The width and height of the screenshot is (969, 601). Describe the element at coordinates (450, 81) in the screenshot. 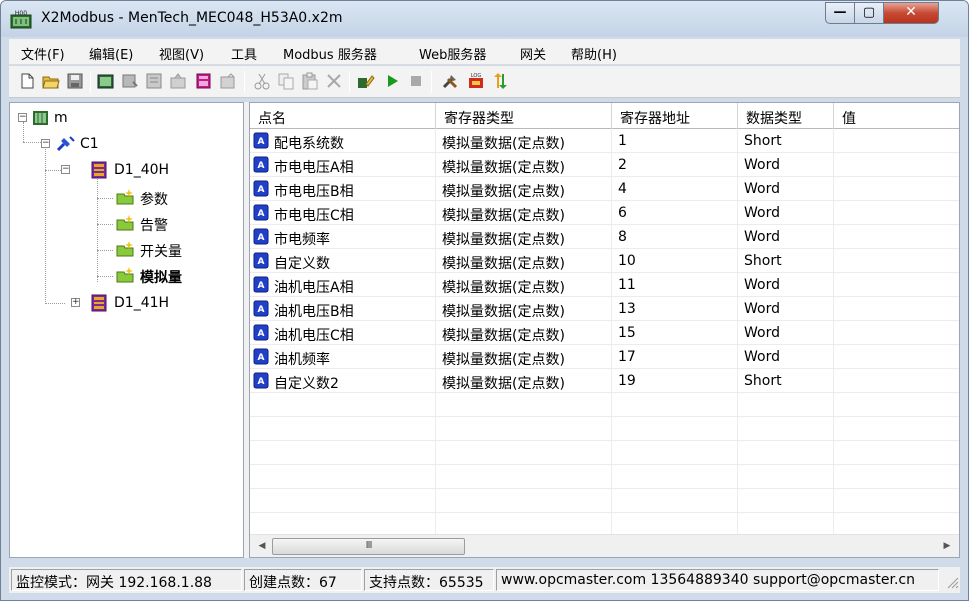

I see `tools-icon` at that location.